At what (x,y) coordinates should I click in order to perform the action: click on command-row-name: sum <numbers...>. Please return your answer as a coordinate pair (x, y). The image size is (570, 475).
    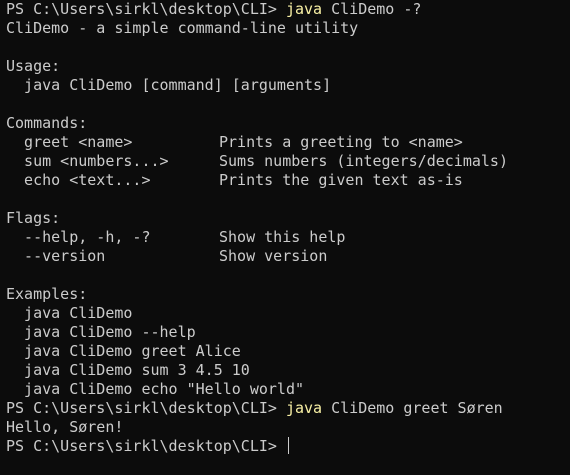
    Looking at the image, I should click on (87, 161).